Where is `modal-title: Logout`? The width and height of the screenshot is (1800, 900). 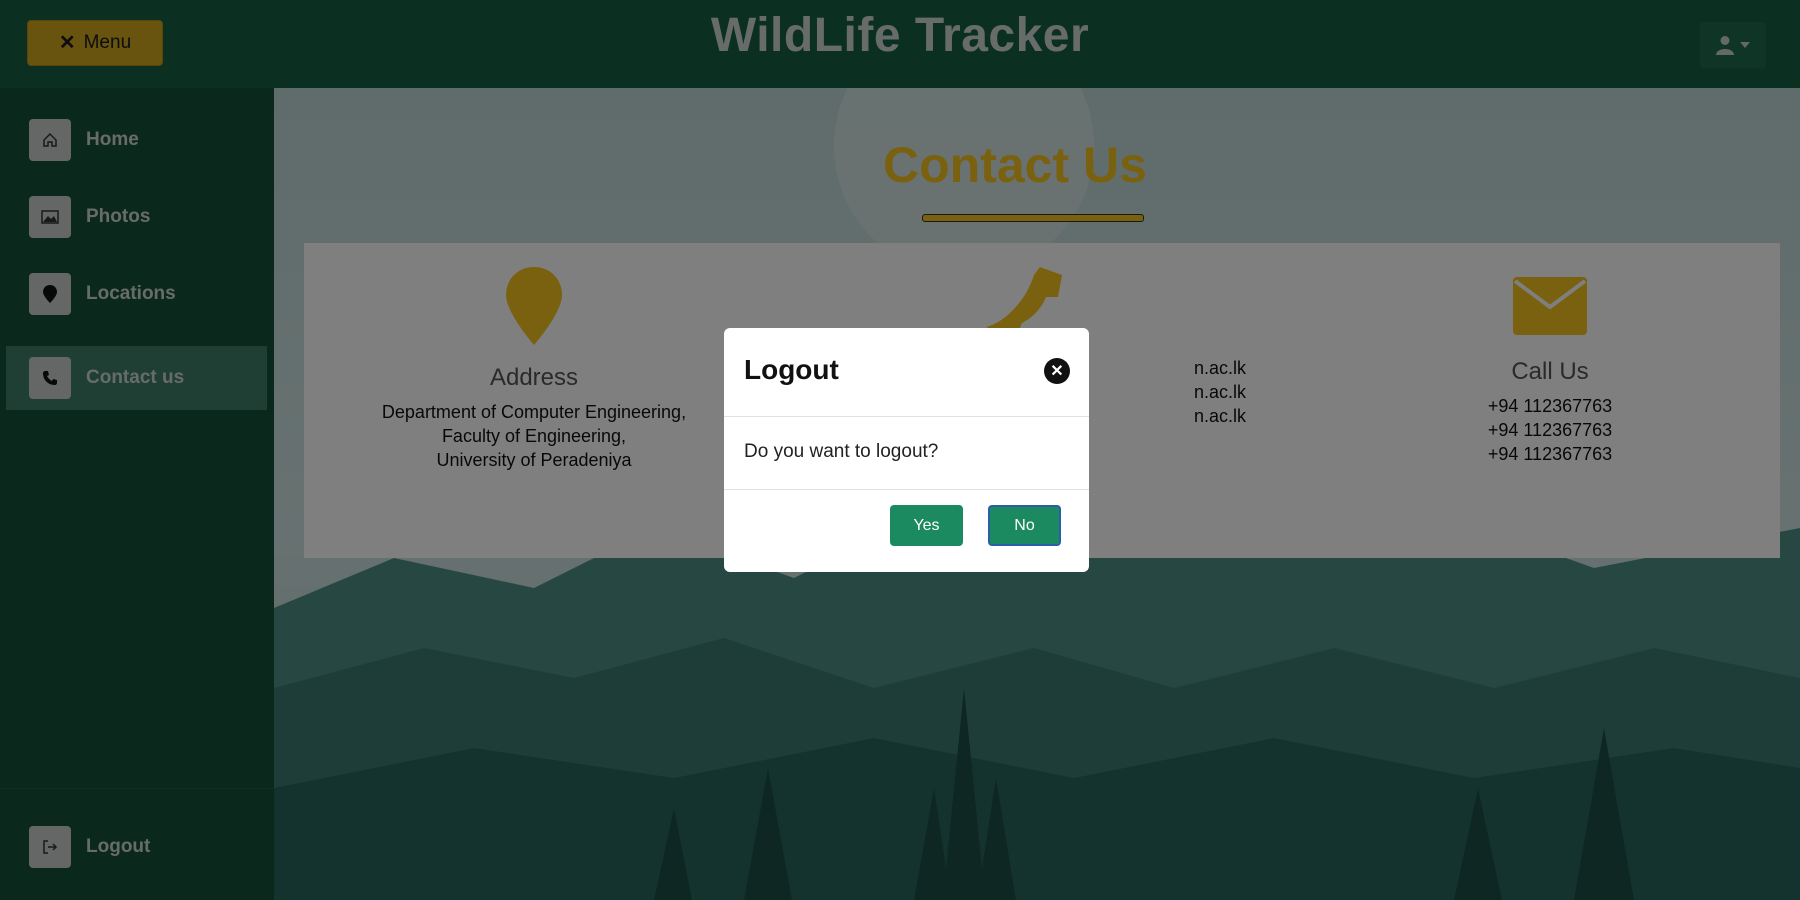 modal-title: Logout is located at coordinates (791, 369).